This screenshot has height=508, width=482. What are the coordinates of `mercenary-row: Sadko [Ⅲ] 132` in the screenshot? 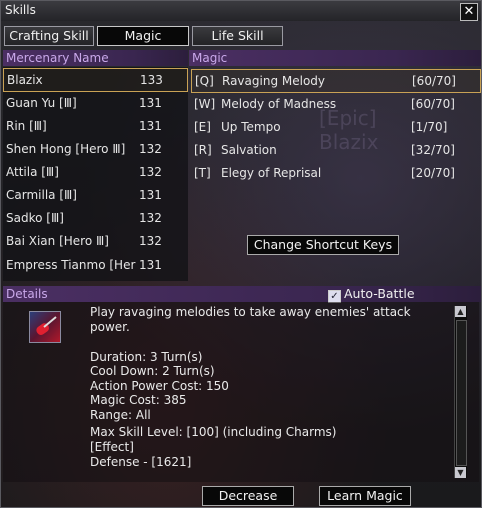 It's located at (94, 218).